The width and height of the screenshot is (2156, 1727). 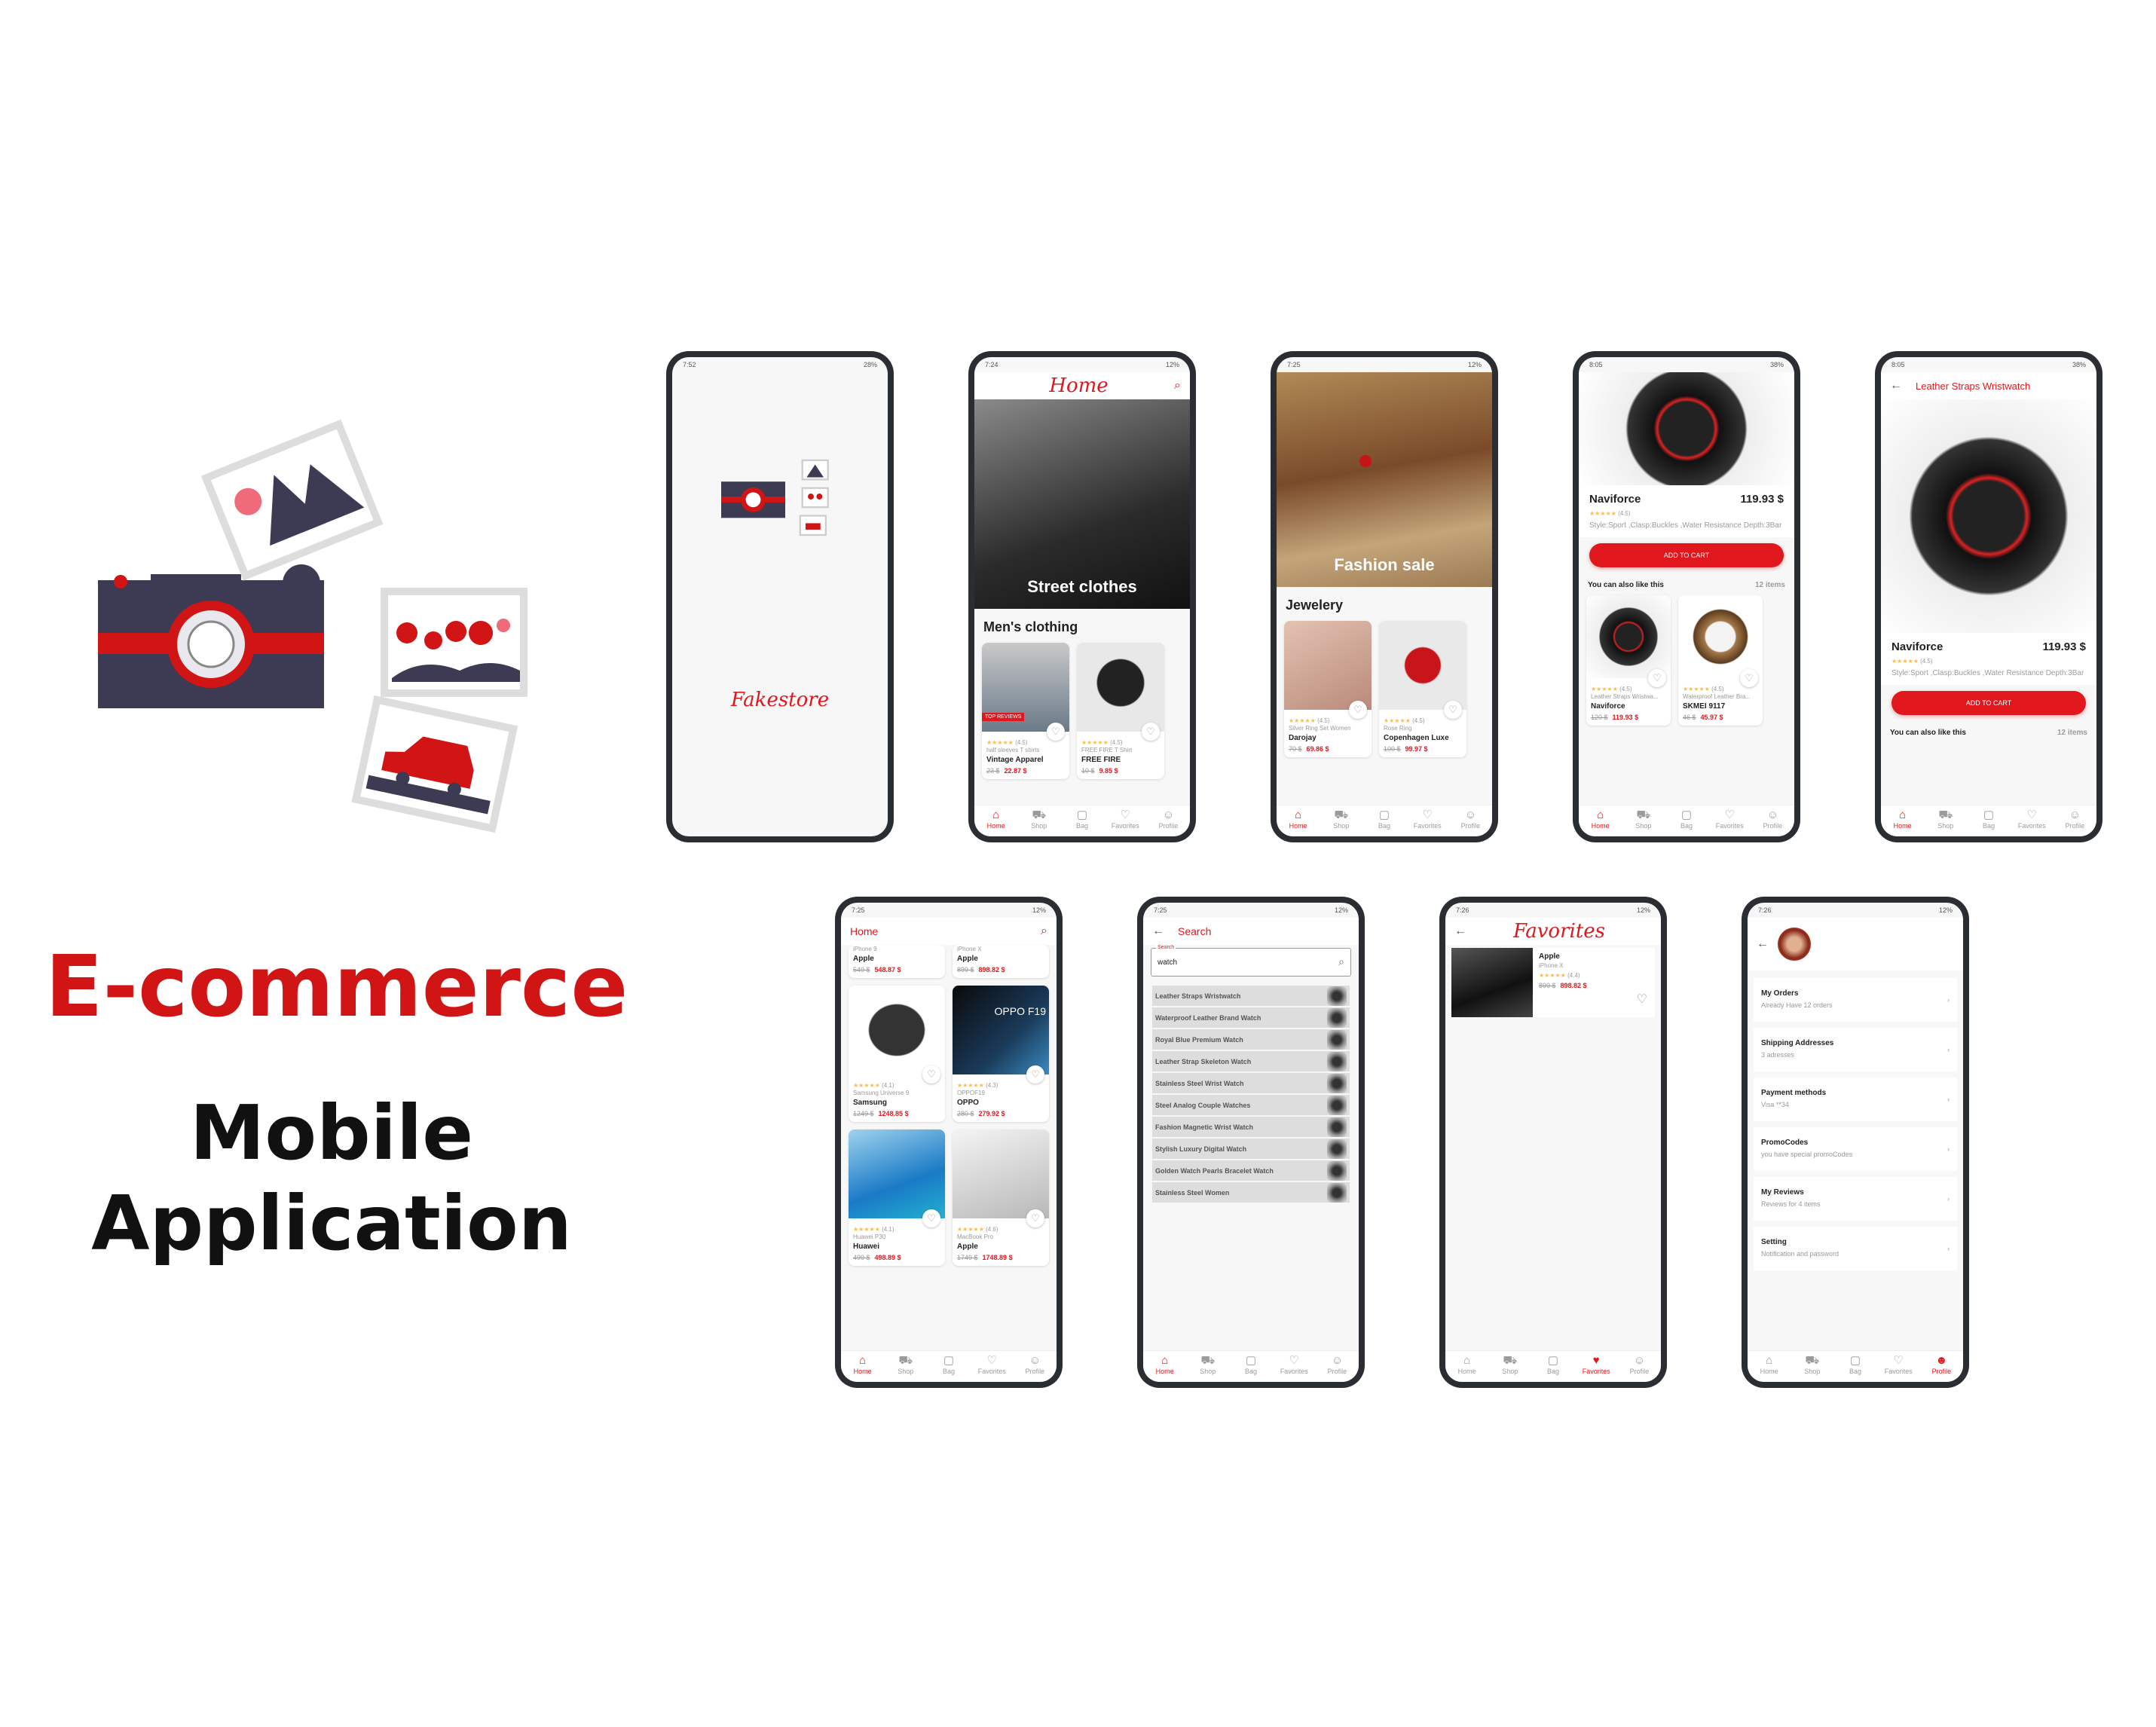 What do you see at coordinates (1855, 1000) in the screenshot?
I see `profile-item-orders: My Orders Already Have 12 orders ›` at bounding box center [1855, 1000].